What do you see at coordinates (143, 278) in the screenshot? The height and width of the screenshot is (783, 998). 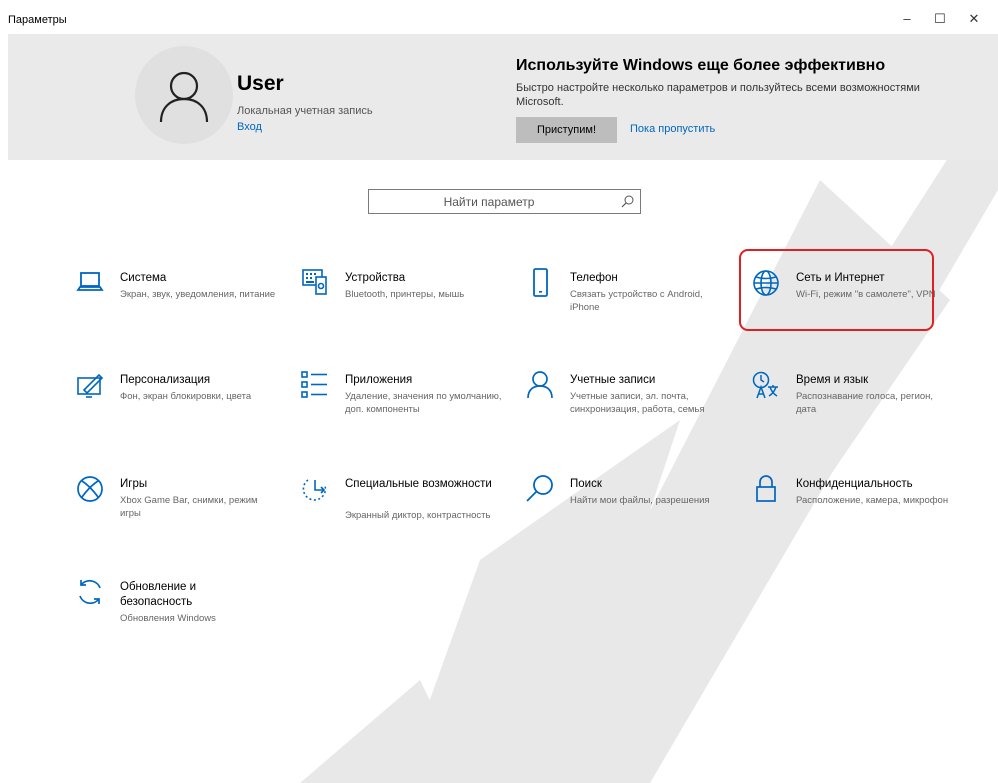 I see `tile-title: Система` at bounding box center [143, 278].